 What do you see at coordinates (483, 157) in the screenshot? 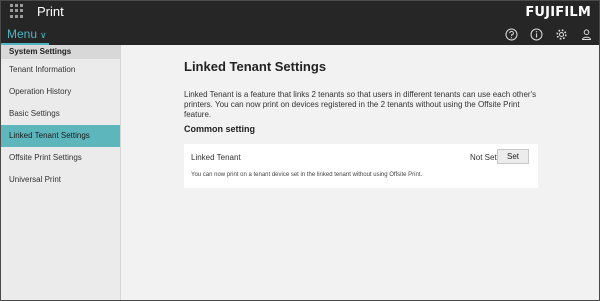
I see `setting-status: Not Set` at bounding box center [483, 157].